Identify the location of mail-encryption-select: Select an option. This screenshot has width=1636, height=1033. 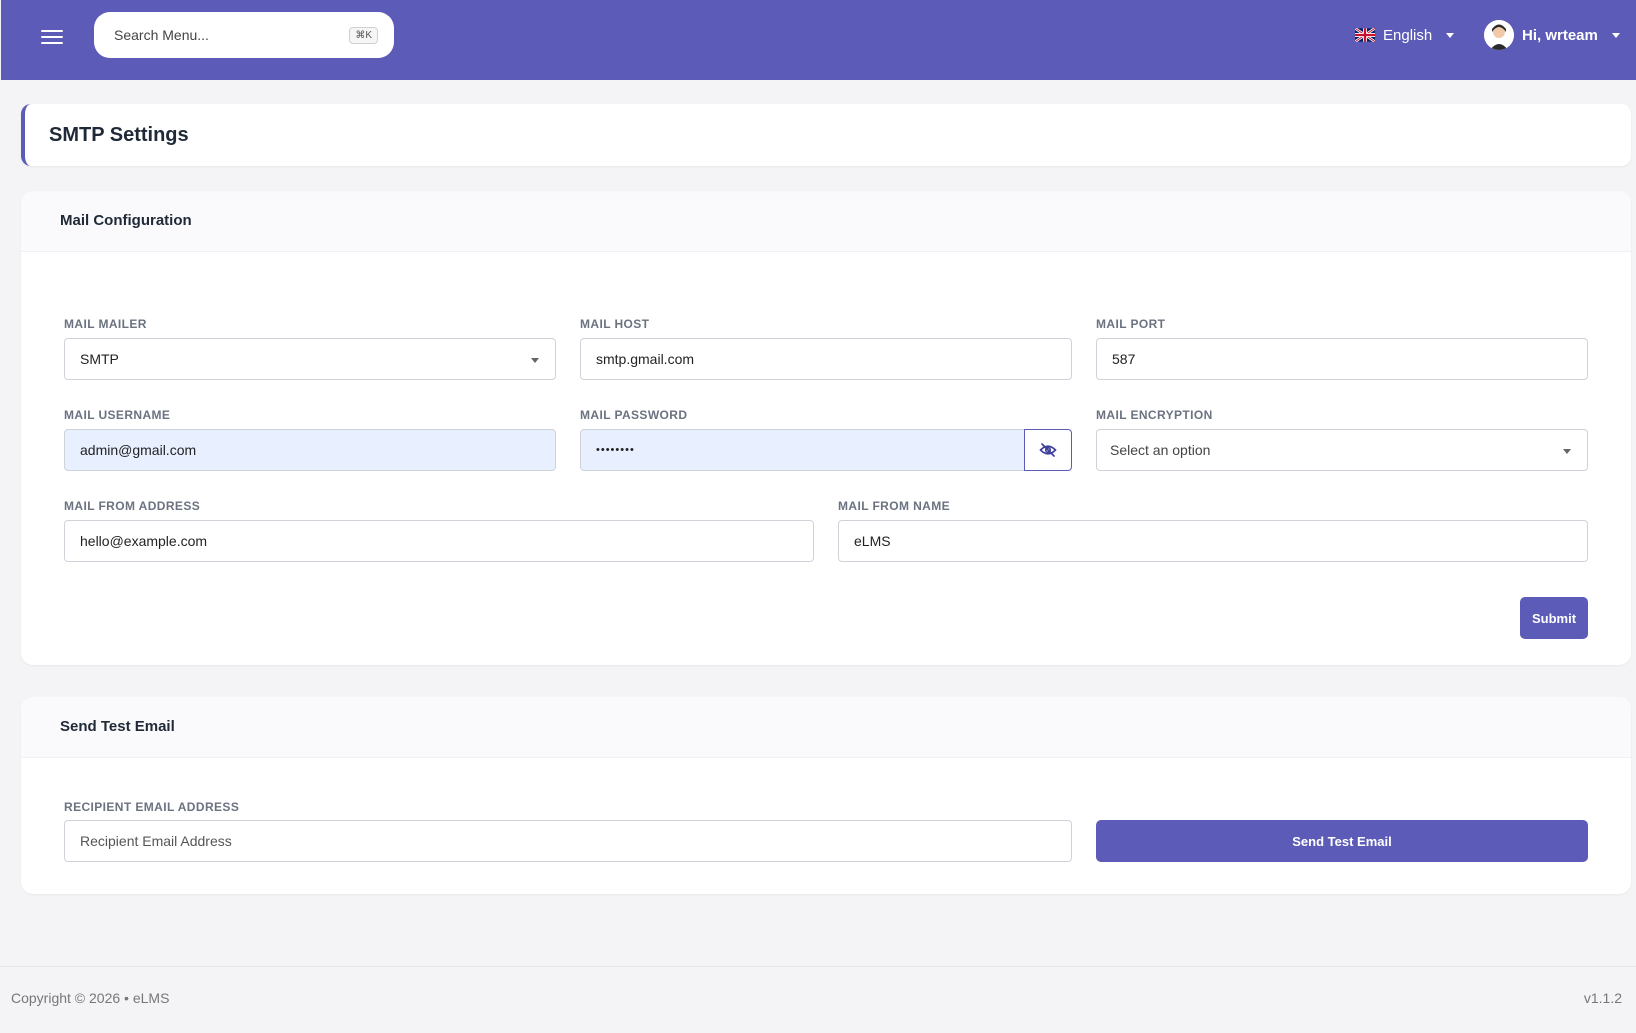
(1342, 450).